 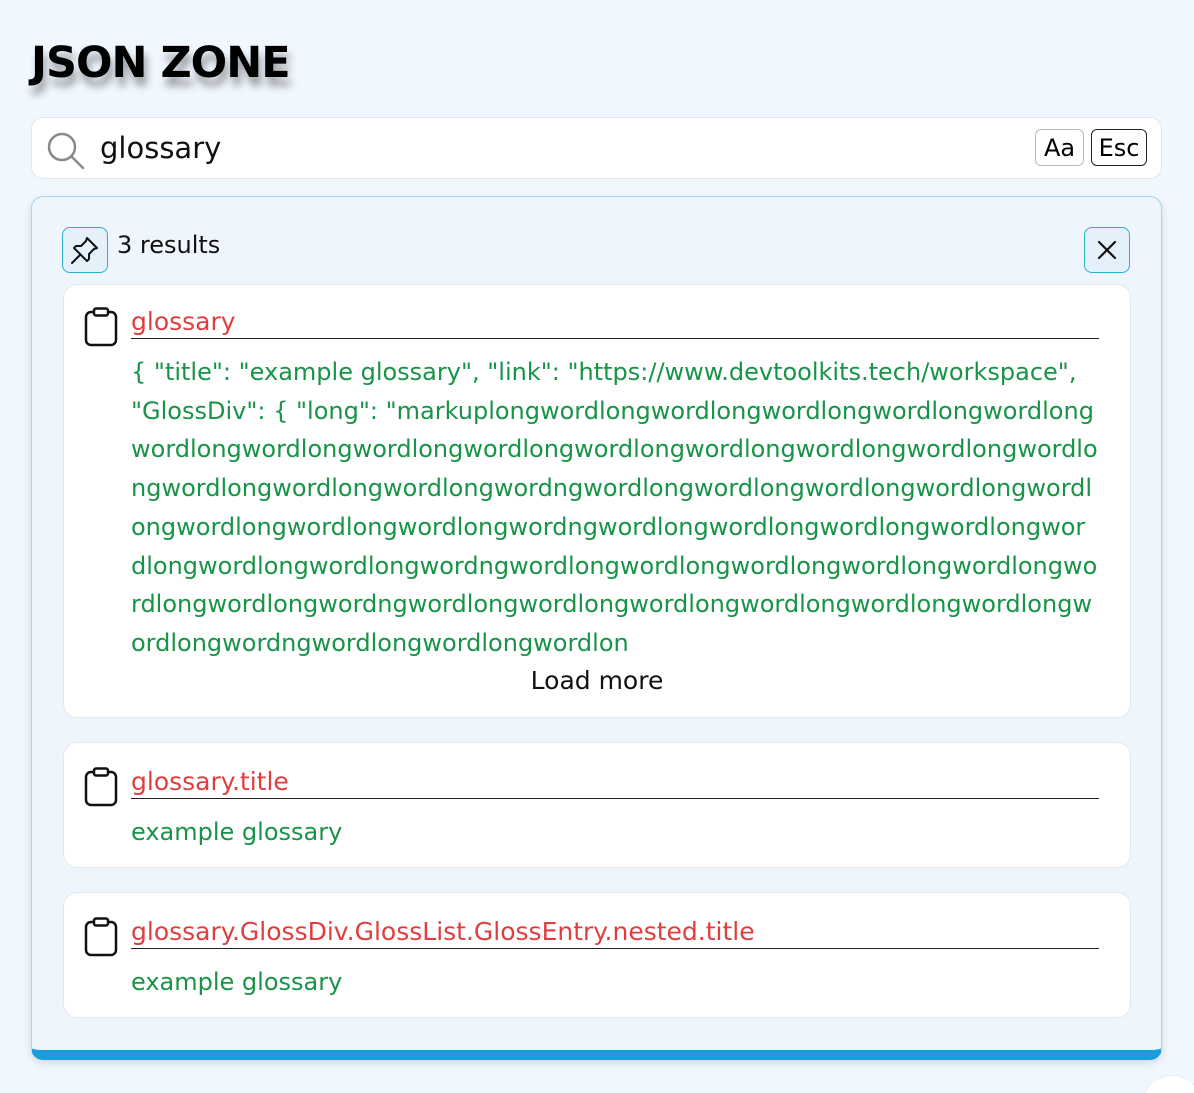 I want to click on result-path: glossary.title, so click(x=615, y=783).